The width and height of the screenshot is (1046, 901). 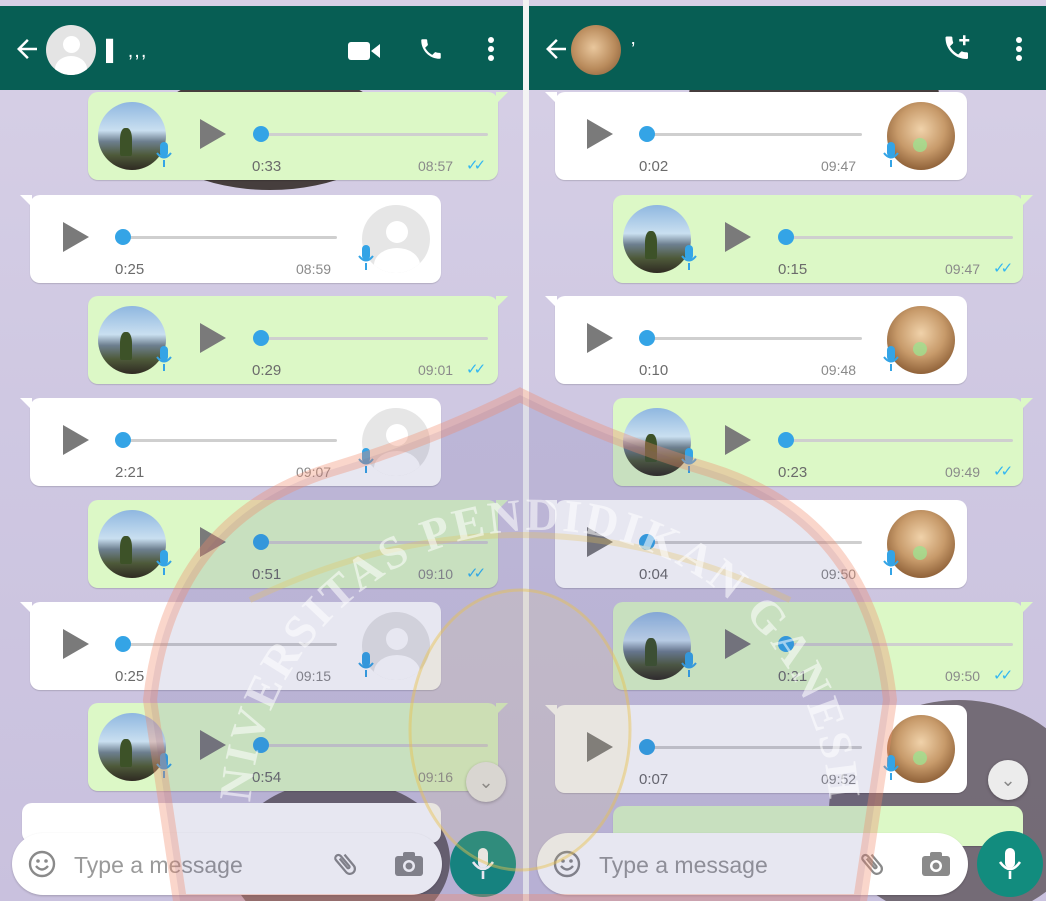 I want to click on voice-message-incoming: 2:21 09:07, so click(x=230, y=442).